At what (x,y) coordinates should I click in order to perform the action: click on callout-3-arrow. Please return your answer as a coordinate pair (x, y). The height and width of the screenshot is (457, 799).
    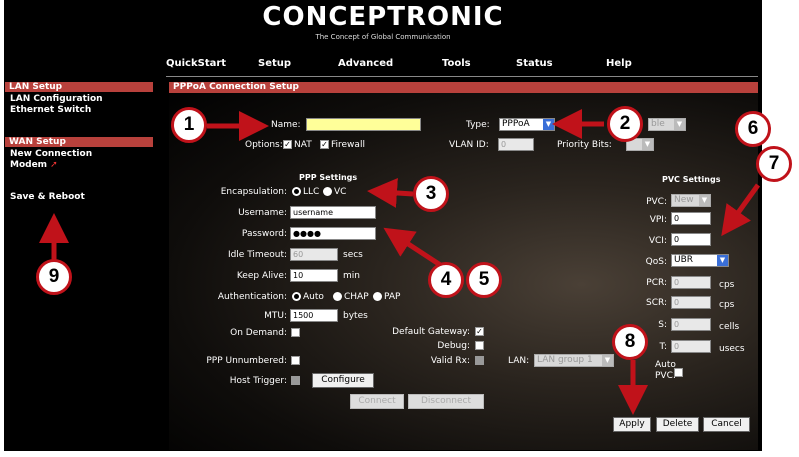
    Looking at the image, I should click on (390, 192).